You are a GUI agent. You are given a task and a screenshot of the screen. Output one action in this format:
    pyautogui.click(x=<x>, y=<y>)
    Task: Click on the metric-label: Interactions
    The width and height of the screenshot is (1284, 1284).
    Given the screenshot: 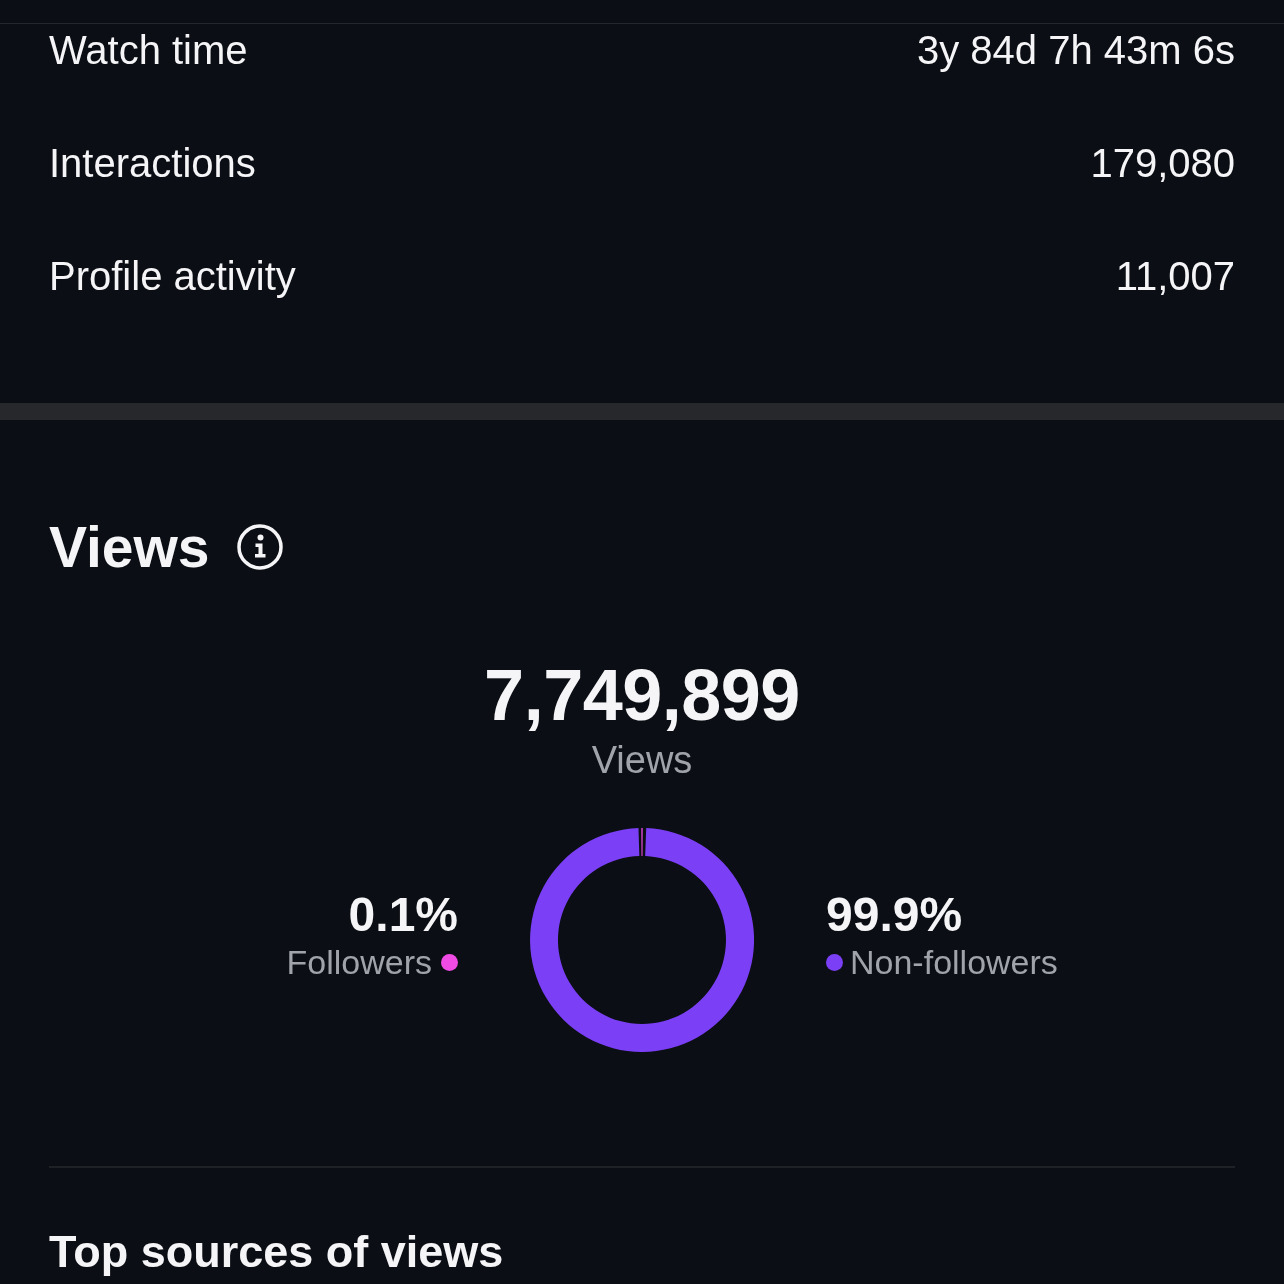 What is the action you would take?
    pyautogui.click(x=152, y=163)
    